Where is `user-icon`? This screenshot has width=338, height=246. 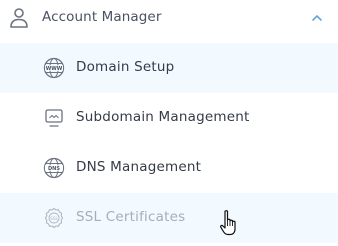 user-icon is located at coordinates (19, 18).